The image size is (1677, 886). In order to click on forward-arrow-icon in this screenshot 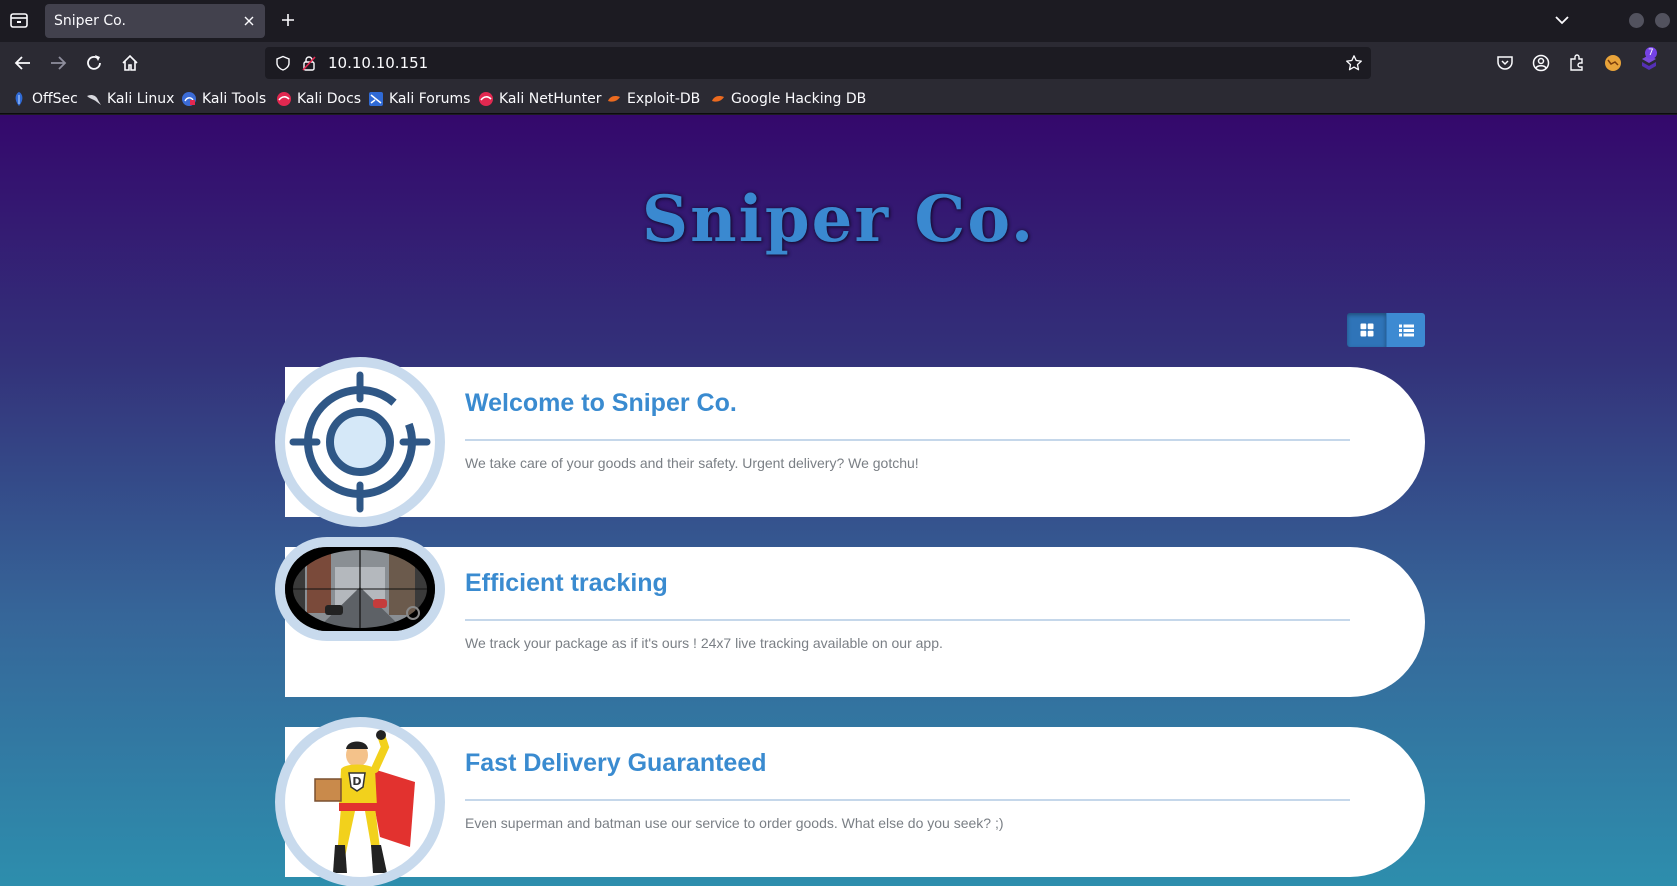, I will do `click(58, 63)`.